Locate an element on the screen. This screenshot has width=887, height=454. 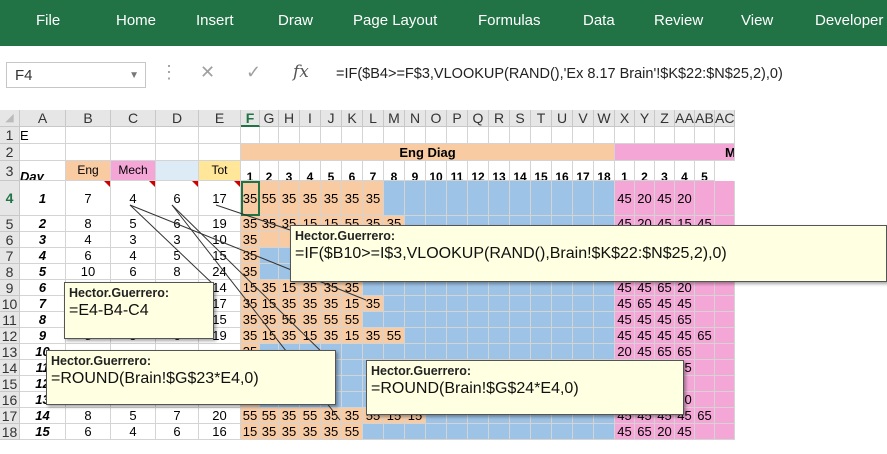
comment-box: Hector.Guerrero: =ROUND(Brain!$G$24*E4,0) is located at coordinates (525, 387).